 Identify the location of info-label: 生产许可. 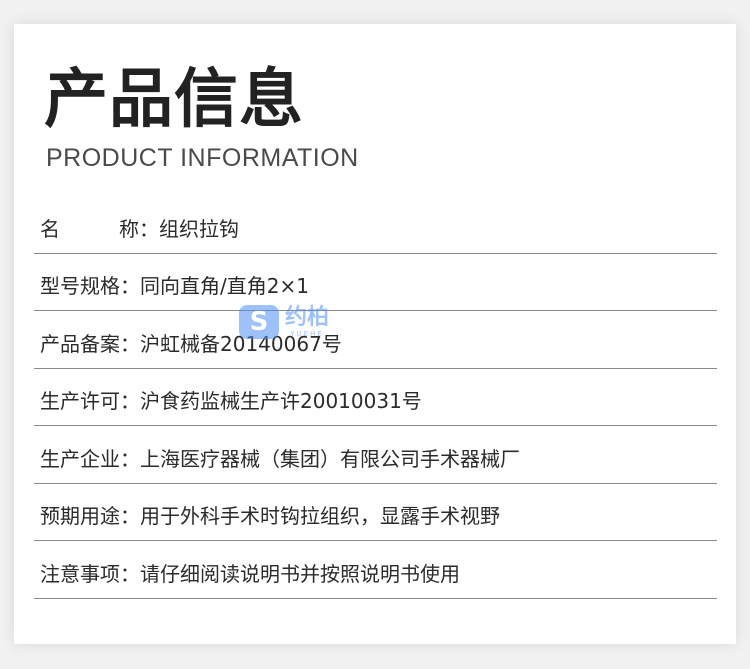
(80, 401).